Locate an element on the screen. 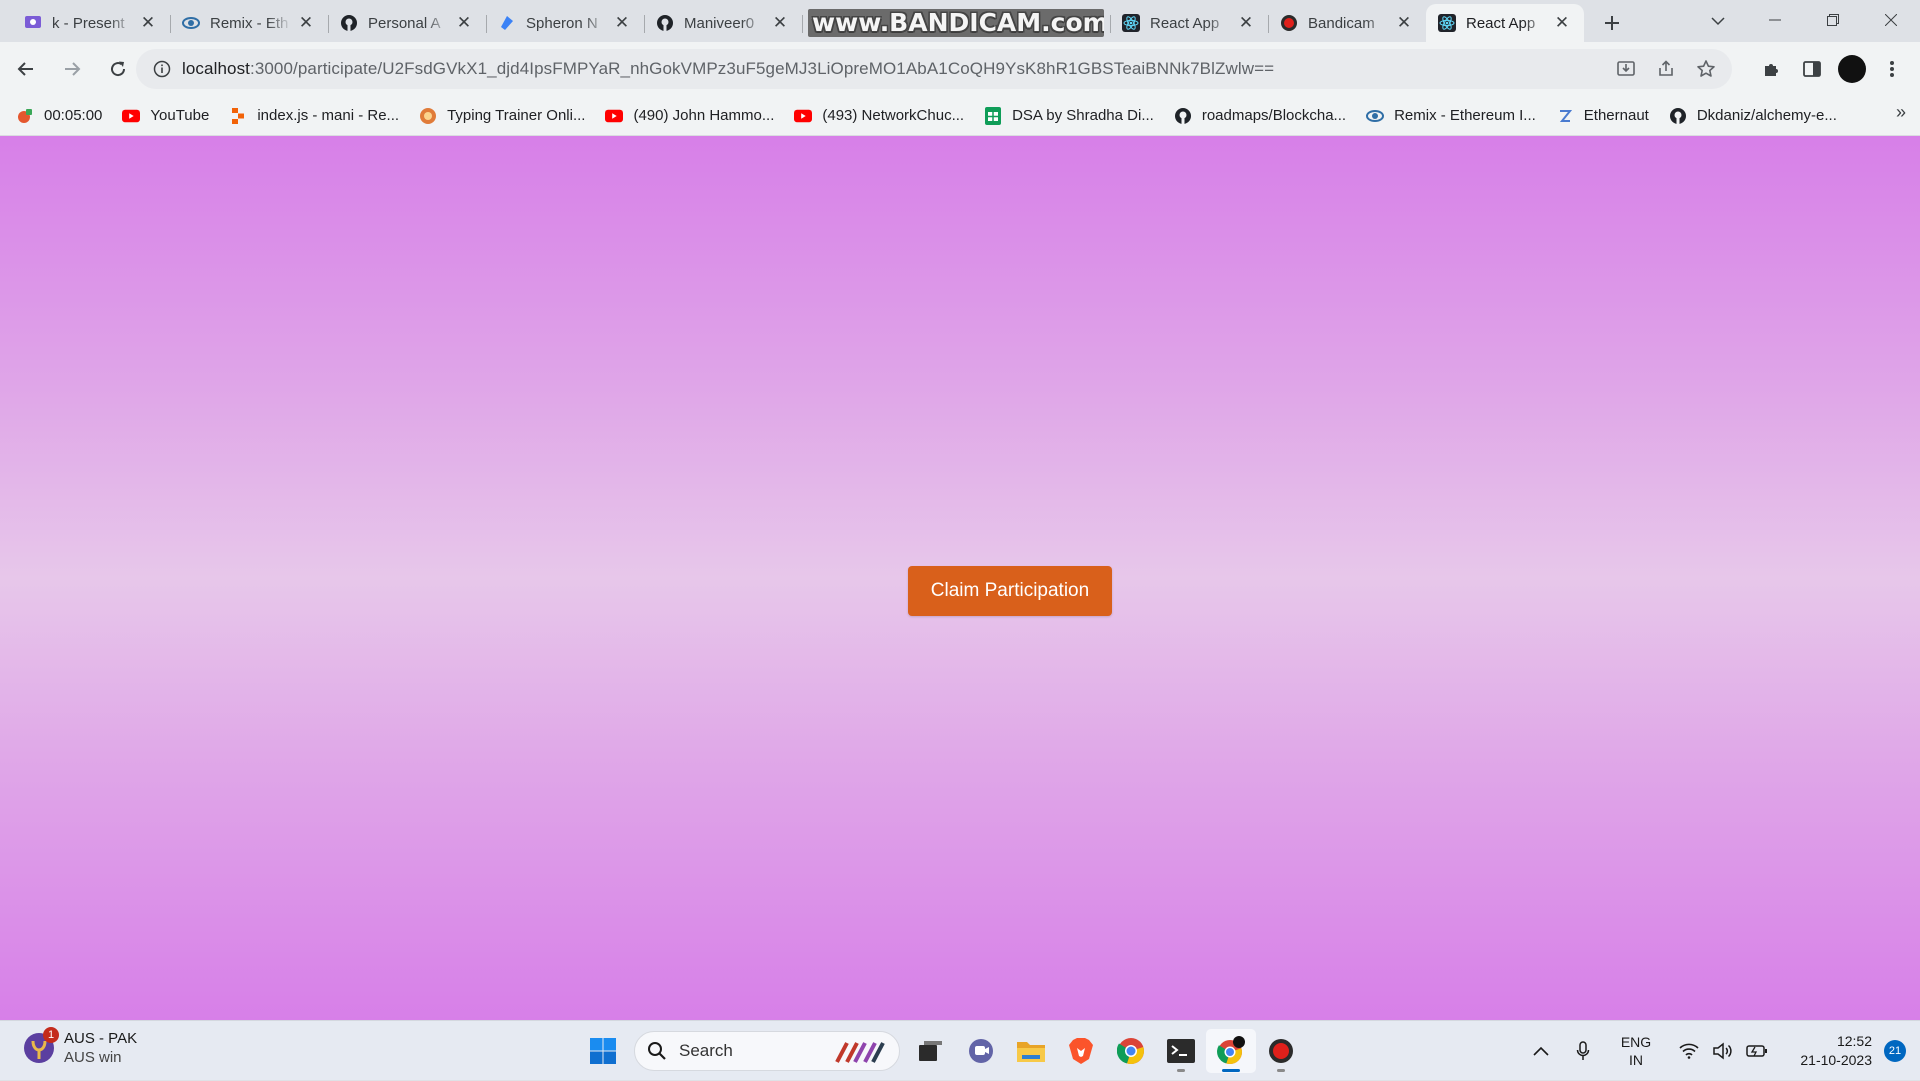  forward-button is located at coordinates (72, 69).